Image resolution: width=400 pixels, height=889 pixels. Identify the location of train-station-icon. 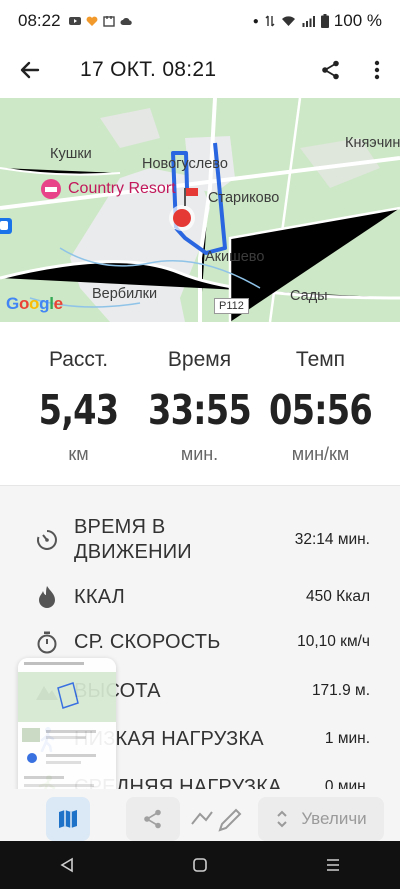
(6, 226).